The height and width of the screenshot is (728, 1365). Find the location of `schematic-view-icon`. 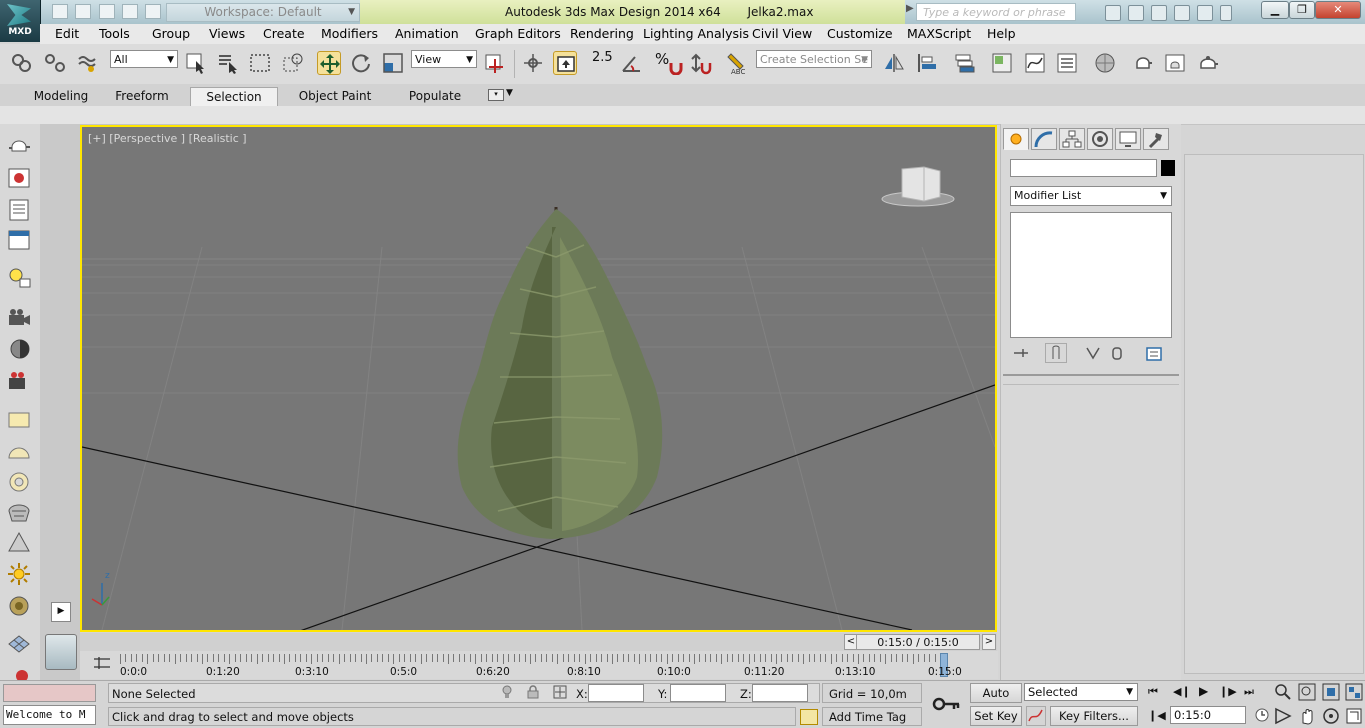

schematic-view-icon is located at coordinates (1067, 63).